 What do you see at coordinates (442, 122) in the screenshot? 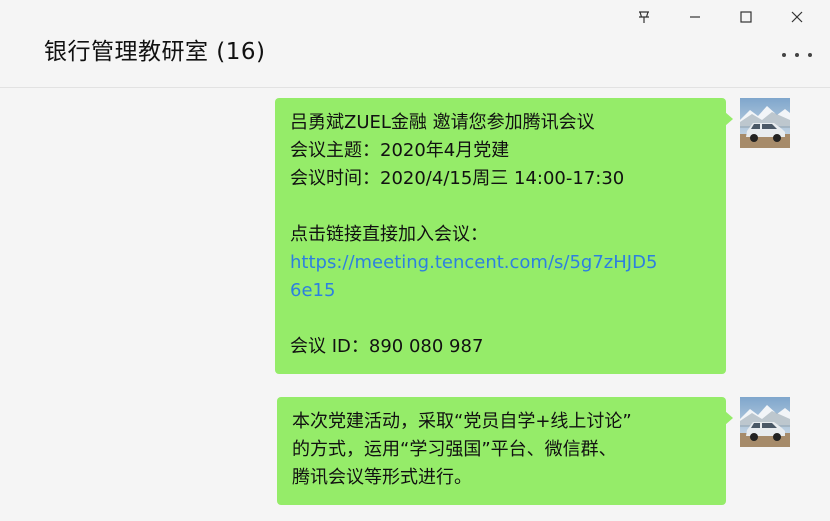
I see `message-text: 吕勇斌ZUEL金融 邀请您参加腾讯会议` at bounding box center [442, 122].